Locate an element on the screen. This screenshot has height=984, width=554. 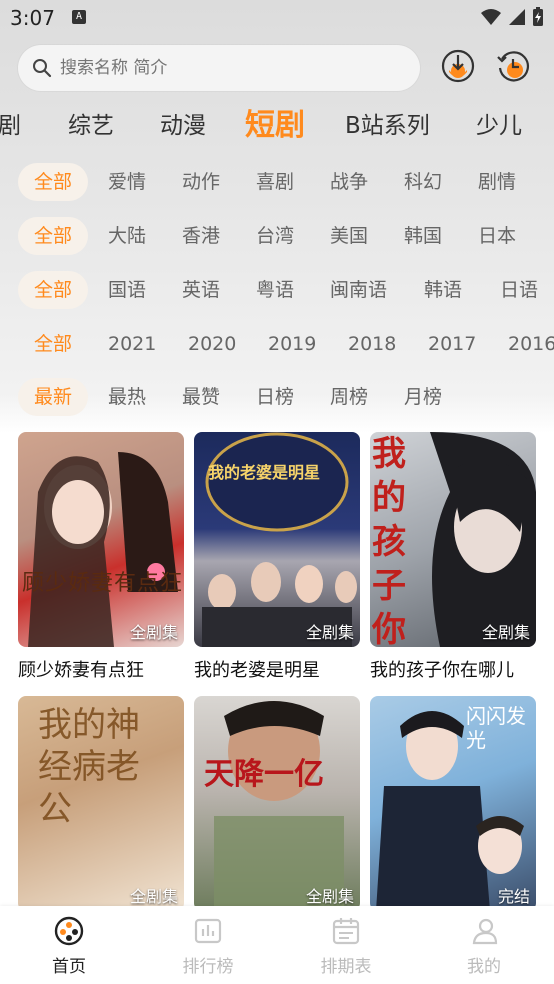
bottom-navigation: 首页 排行榜 排期表 我的 is located at coordinates (277, 945).